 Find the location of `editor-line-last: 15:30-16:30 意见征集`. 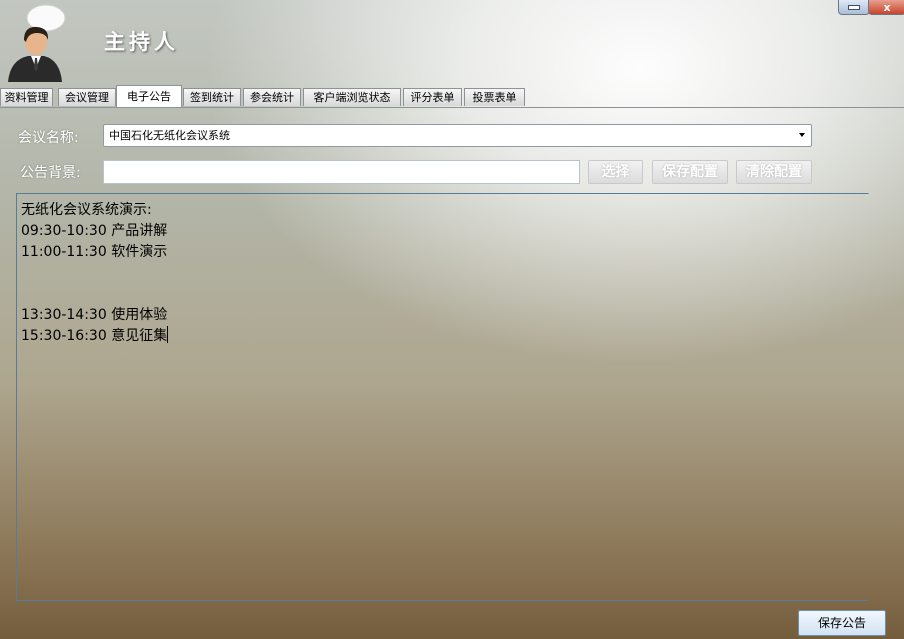

editor-line-last: 15:30-16:30 意见征集 is located at coordinates (444, 336).